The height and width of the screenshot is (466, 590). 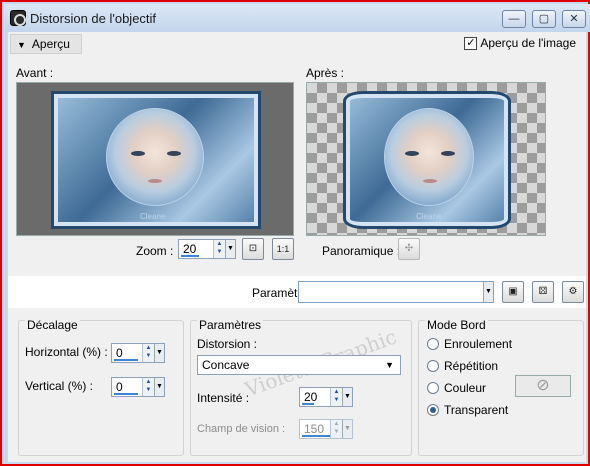 I want to click on one-to-one-icon: 1:1, so click(x=283, y=249).